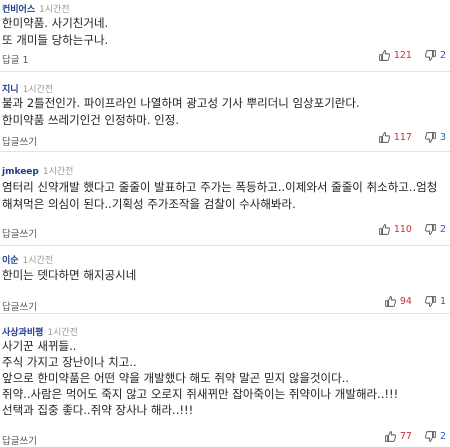 Image resolution: width=450 pixels, height=447 pixels. What do you see at coordinates (55, 40) in the screenshot?
I see `comment-line: 또 개미들 당하는구나.` at bounding box center [55, 40].